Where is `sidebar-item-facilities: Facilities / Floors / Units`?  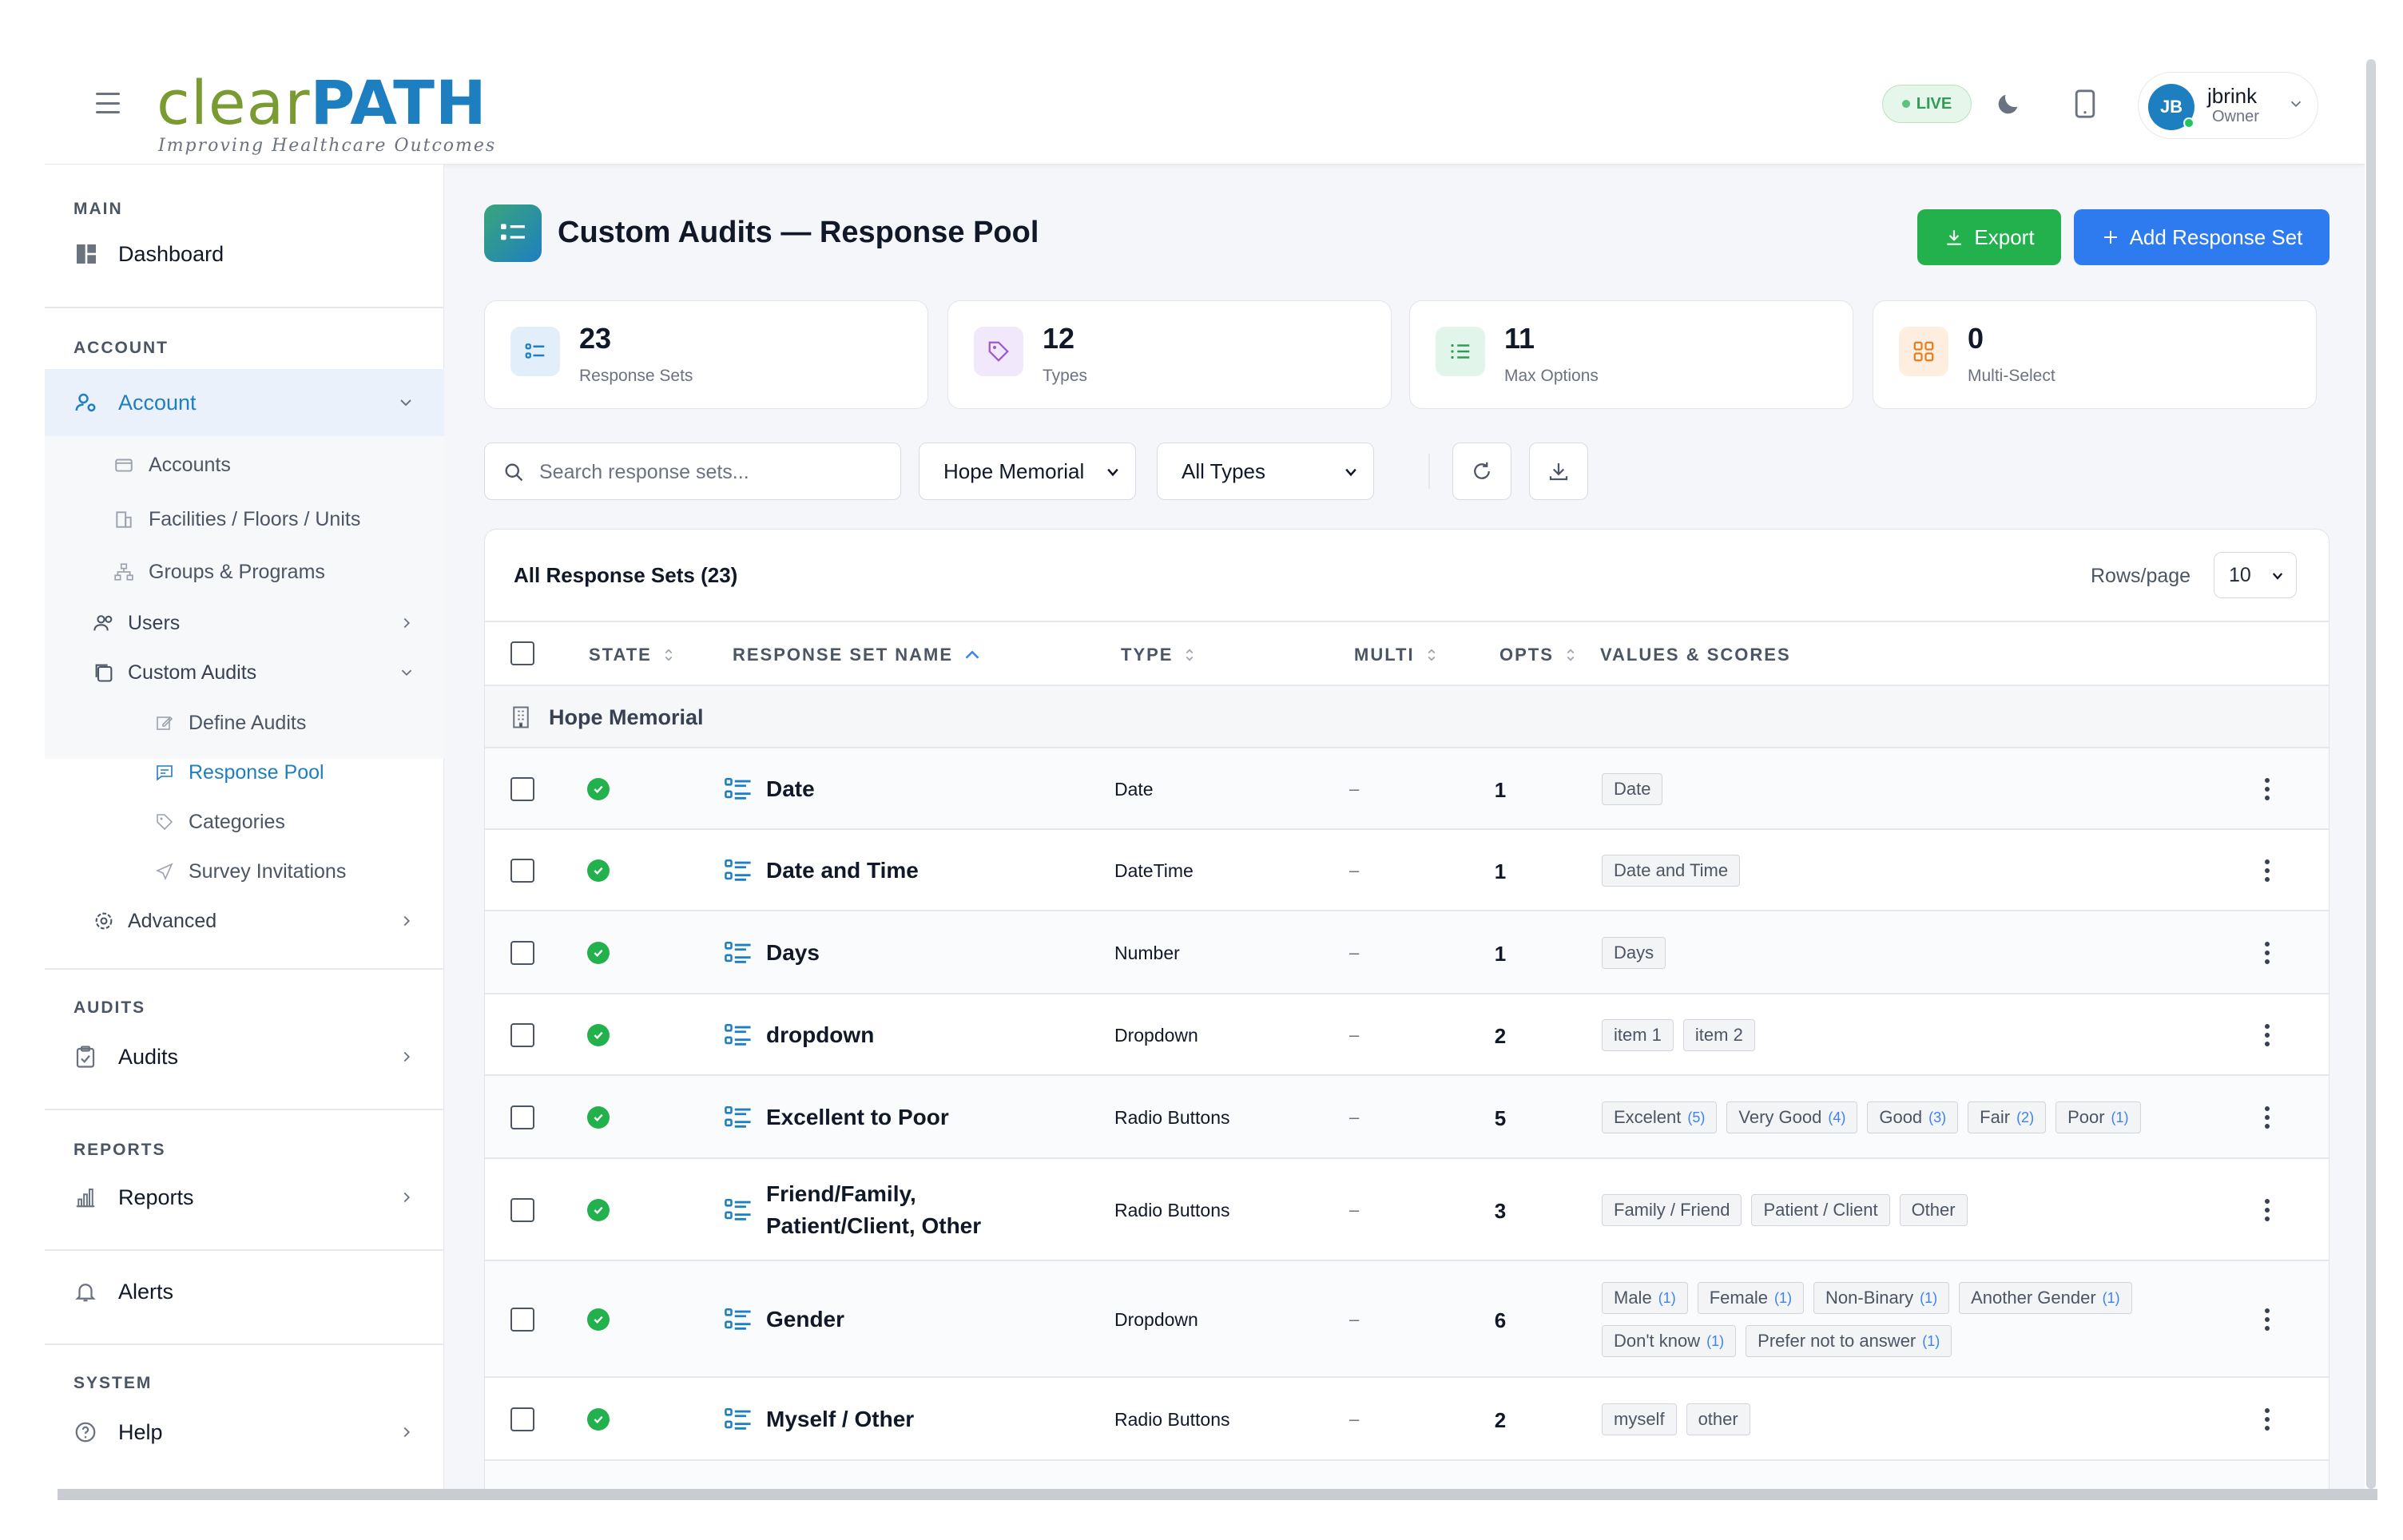
sidebar-item-facilities: Facilities / Floors / Units is located at coordinates (244, 519).